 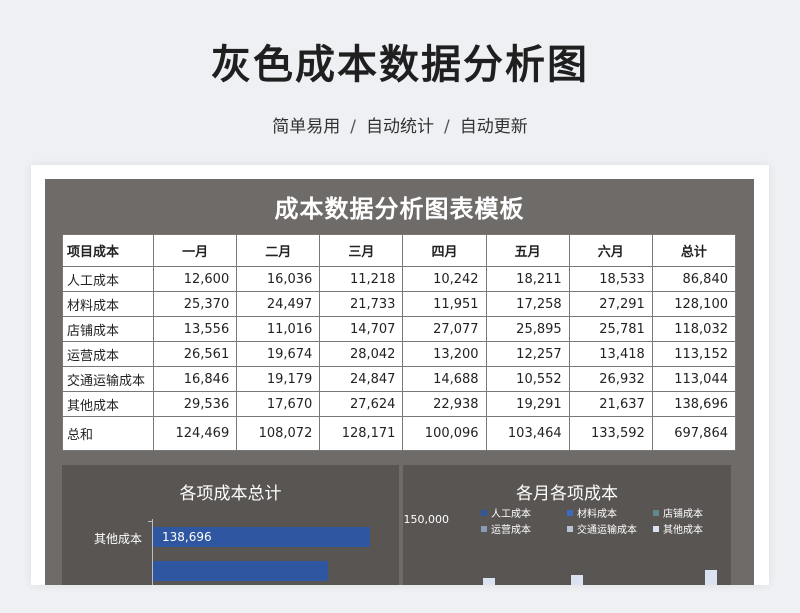 What do you see at coordinates (694, 304) in the screenshot?
I see `value-cell: 128,100` at bounding box center [694, 304].